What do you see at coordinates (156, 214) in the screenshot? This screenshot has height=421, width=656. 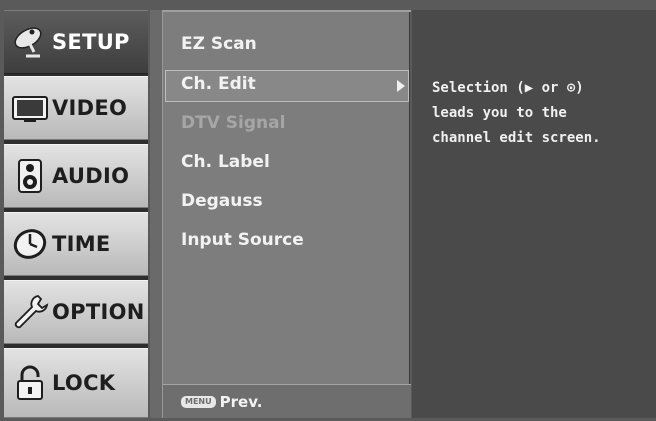 I see `panel-divider` at bounding box center [156, 214].